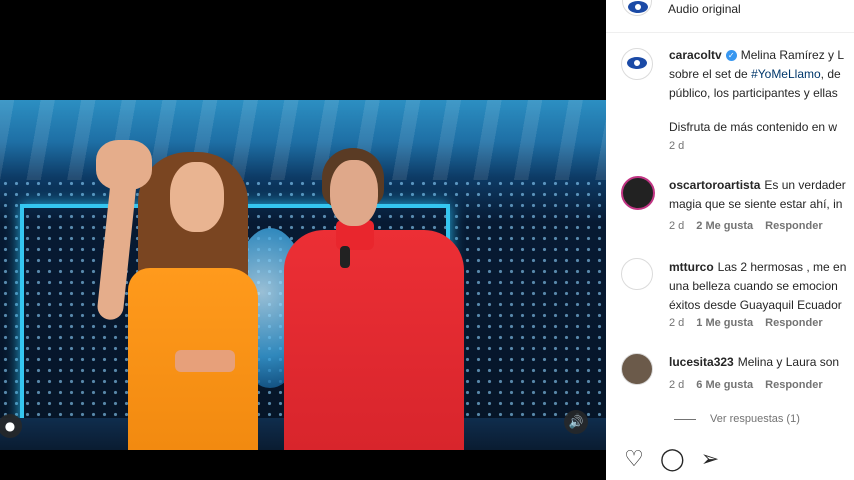 Image resolution: width=854 pixels, height=480 pixels. I want to click on share-icon: ➢, so click(710, 460).